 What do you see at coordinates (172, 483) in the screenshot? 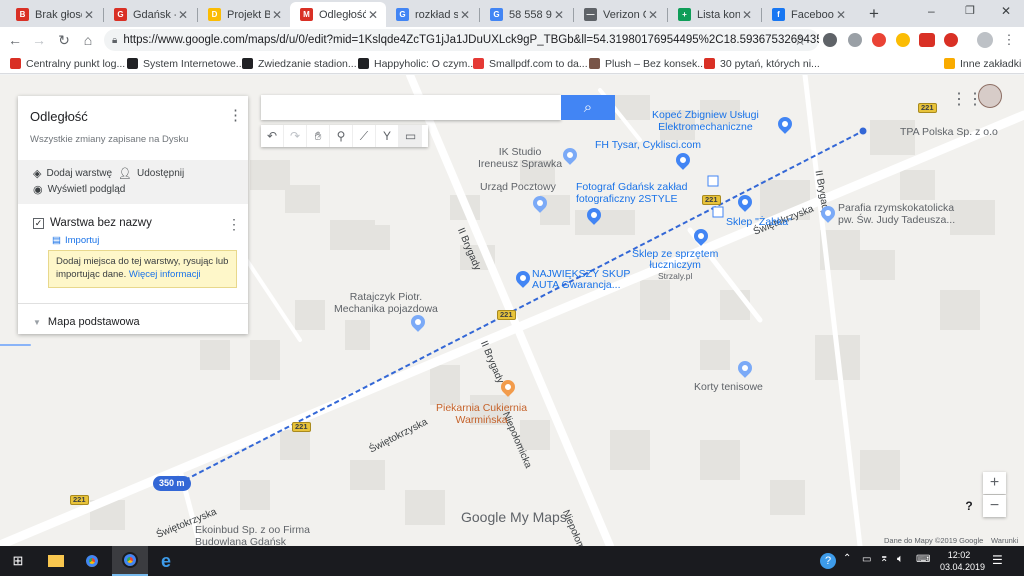
I see `distance-badge: 350 m` at bounding box center [172, 483].